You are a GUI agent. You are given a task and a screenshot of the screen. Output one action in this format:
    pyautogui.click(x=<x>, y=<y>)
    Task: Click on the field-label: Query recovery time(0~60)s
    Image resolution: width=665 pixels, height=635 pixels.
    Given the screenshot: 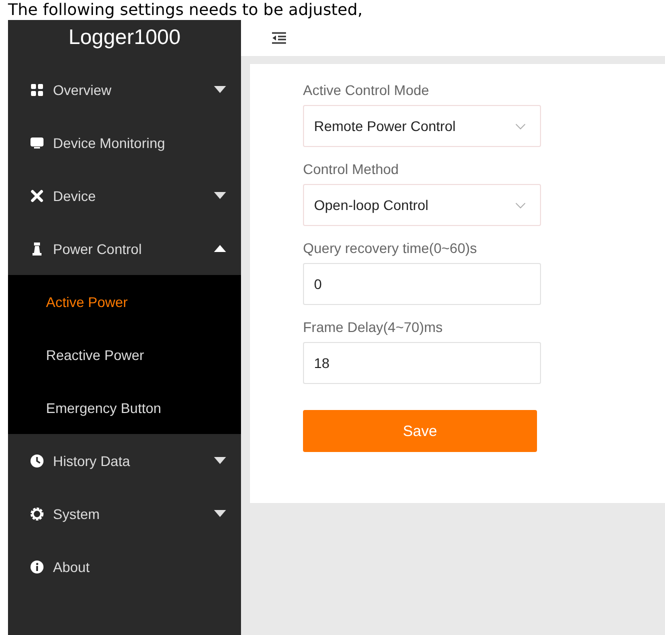 What is the action you would take?
    pyautogui.click(x=390, y=248)
    